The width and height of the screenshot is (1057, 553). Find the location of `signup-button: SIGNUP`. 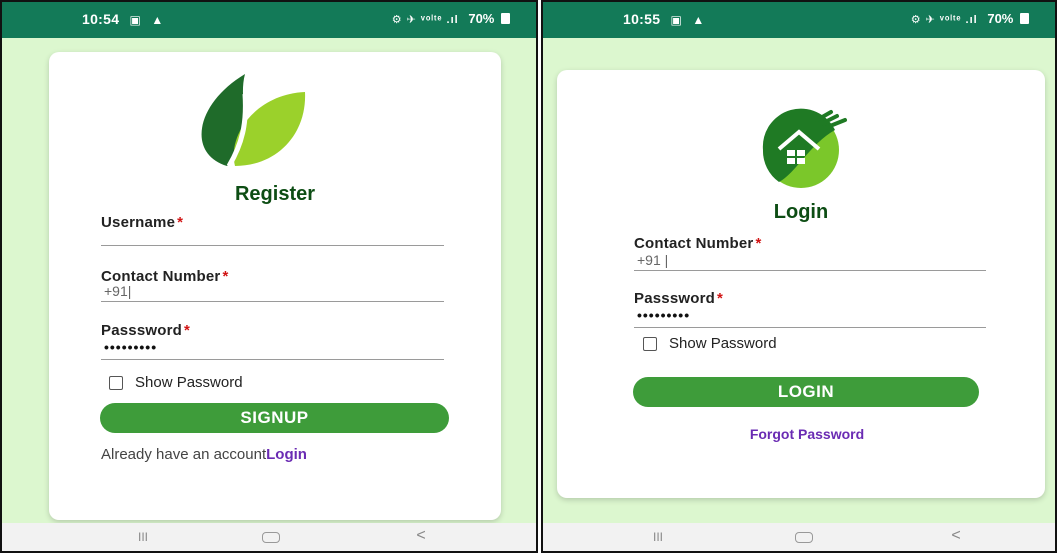

signup-button: SIGNUP is located at coordinates (274, 418).